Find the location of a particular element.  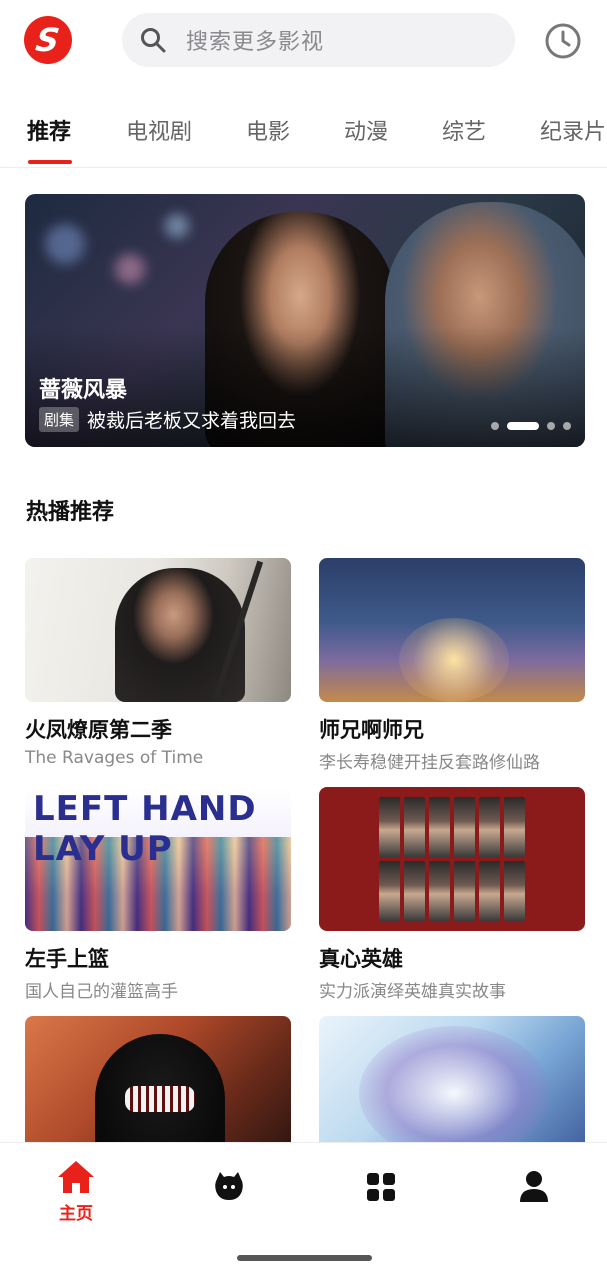

search-placeholder: 搜索更多影视 is located at coordinates (255, 42).